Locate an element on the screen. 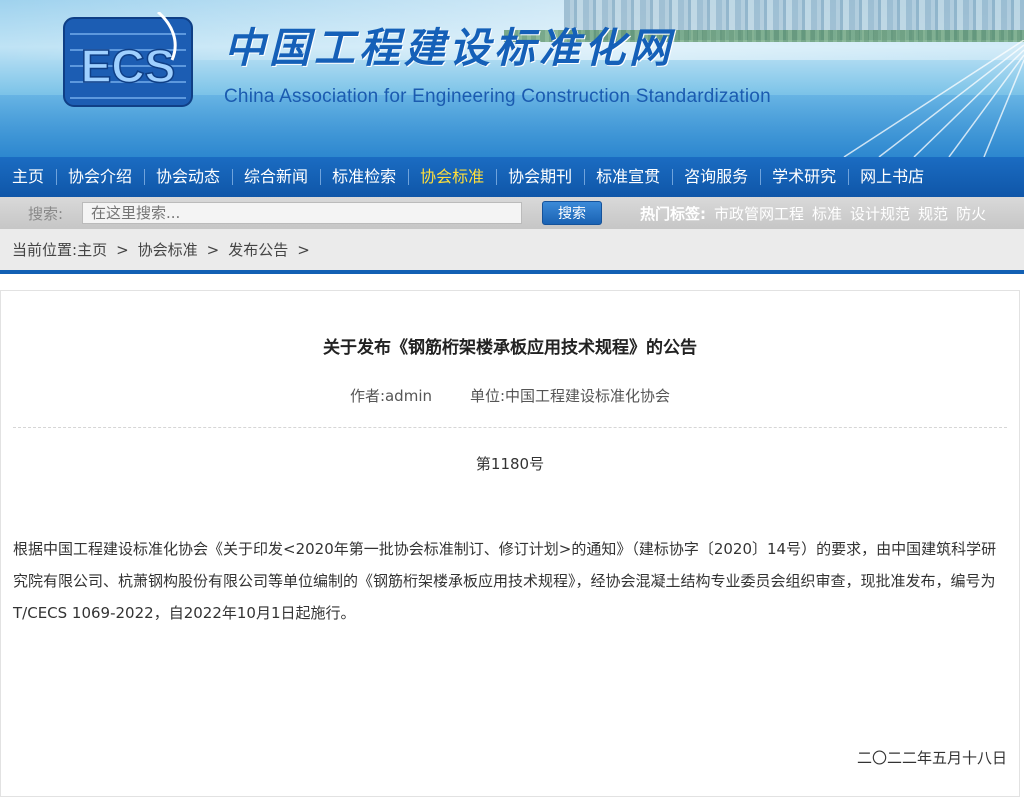  nav-item-journals: 协会期刊 is located at coordinates (540, 177).